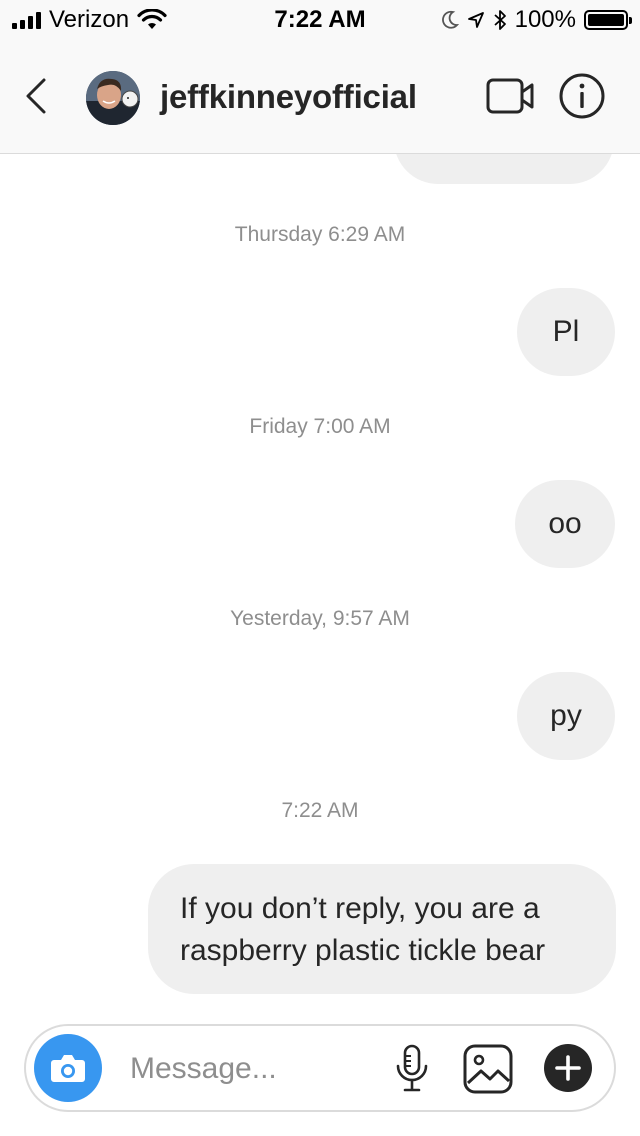 The width and height of the screenshot is (640, 1136). I want to click on message-timestamp: Thursday 6:29 AM, so click(320, 234).